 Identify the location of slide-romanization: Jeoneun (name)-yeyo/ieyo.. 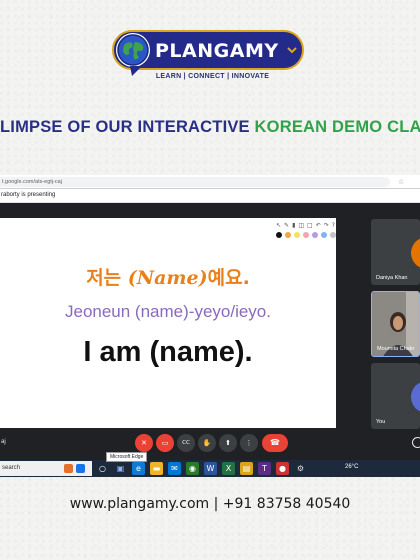
(167, 311).